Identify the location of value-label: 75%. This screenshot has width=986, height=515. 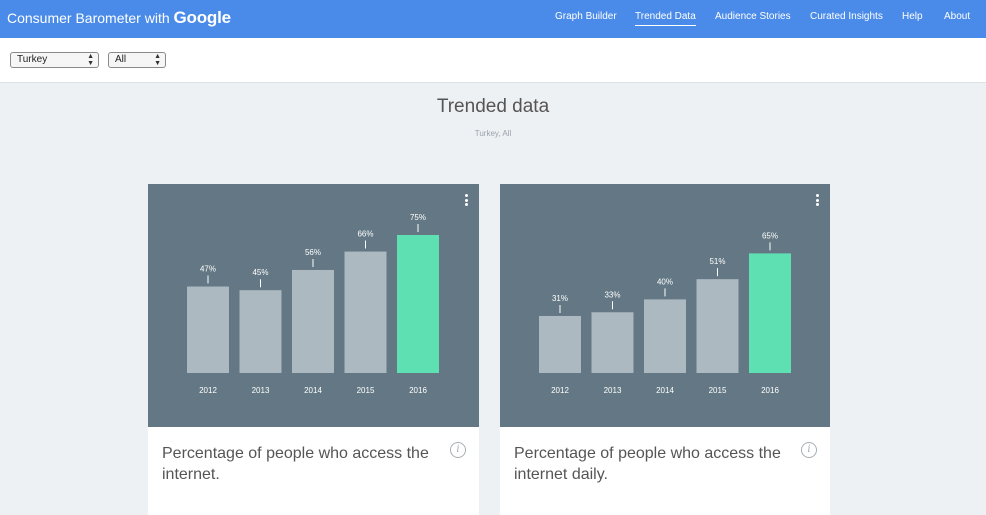
(418, 217).